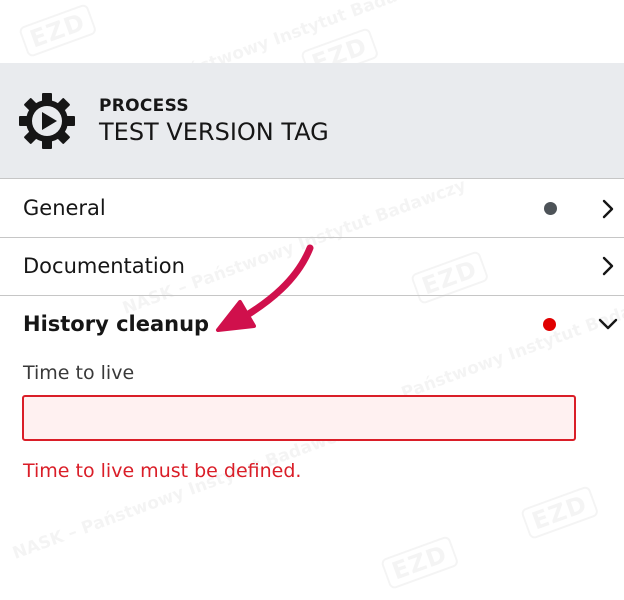 The width and height of the screenshot is (624, 600). What do you see at coordinates (47, 121) in the screenshot?
I see `process-gear-play-icon` at bounding box center [47, 121].